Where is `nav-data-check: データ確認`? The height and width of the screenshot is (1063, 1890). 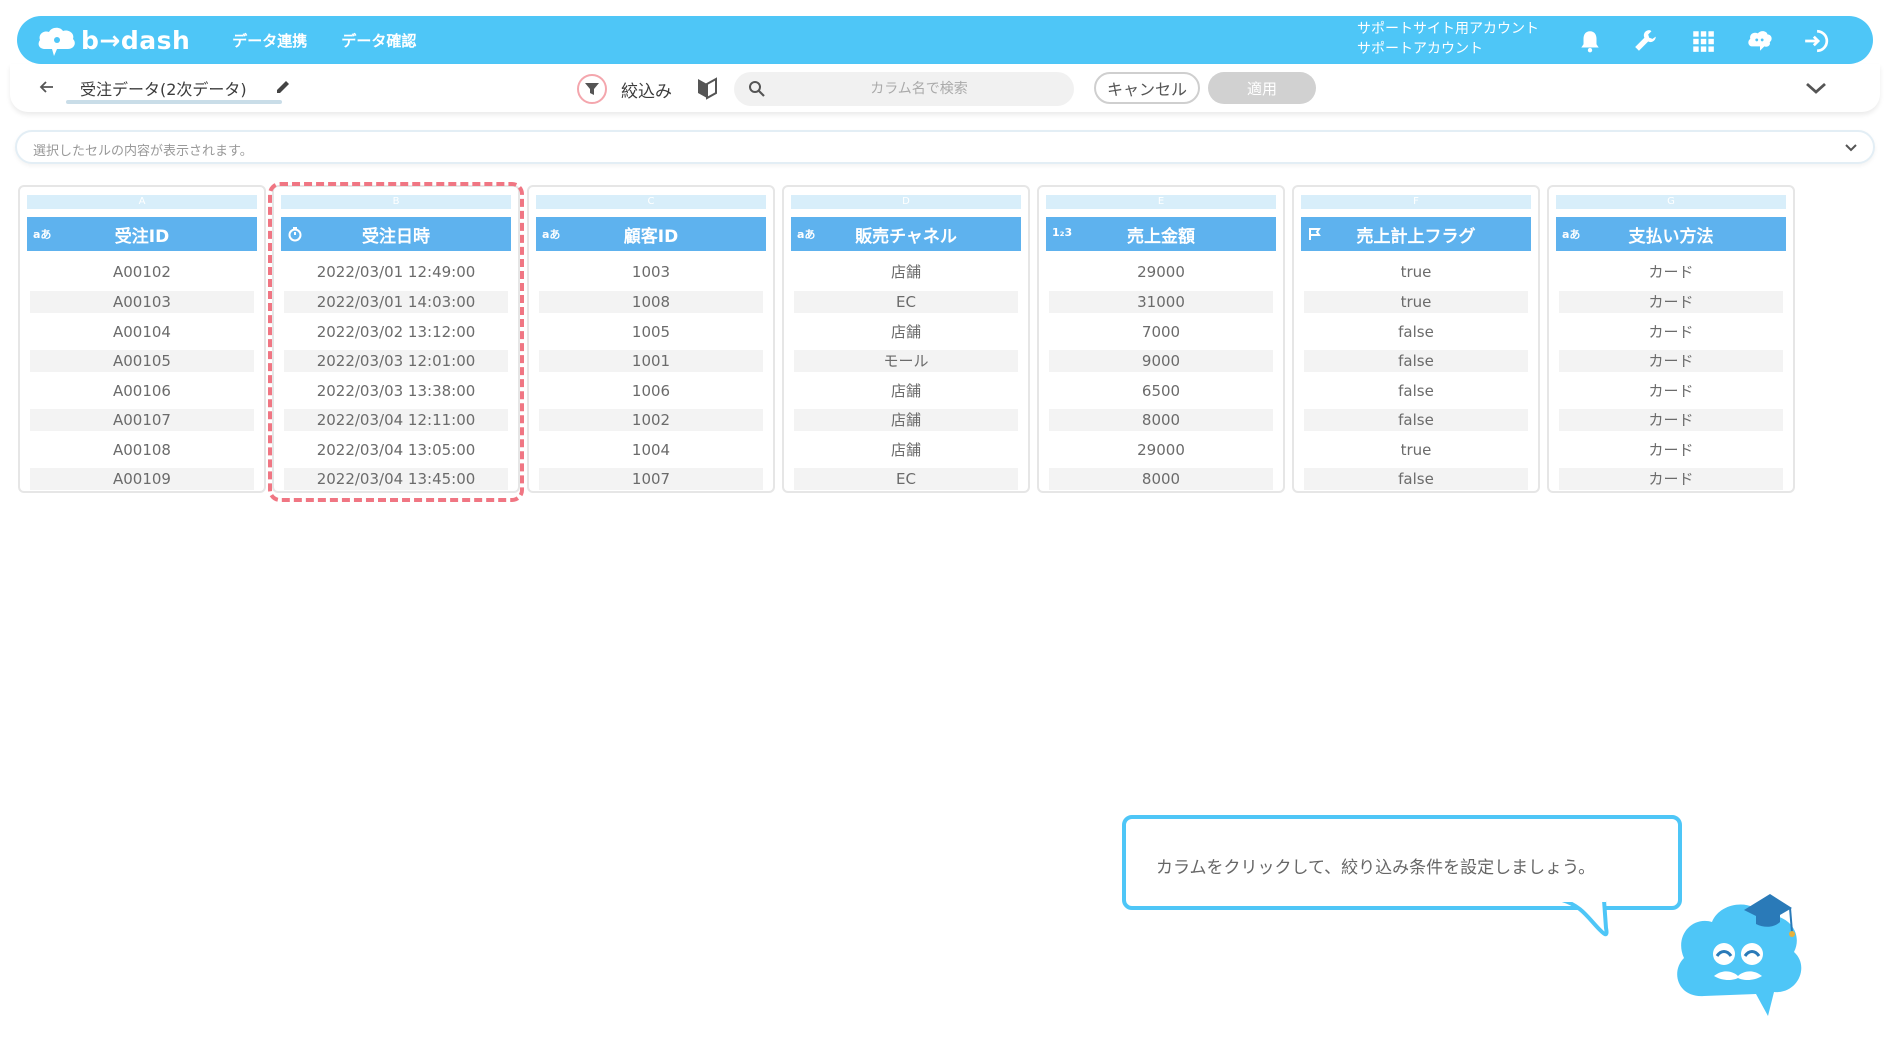 nav-data-check: データ確認 is located at coordinates (378, 40).